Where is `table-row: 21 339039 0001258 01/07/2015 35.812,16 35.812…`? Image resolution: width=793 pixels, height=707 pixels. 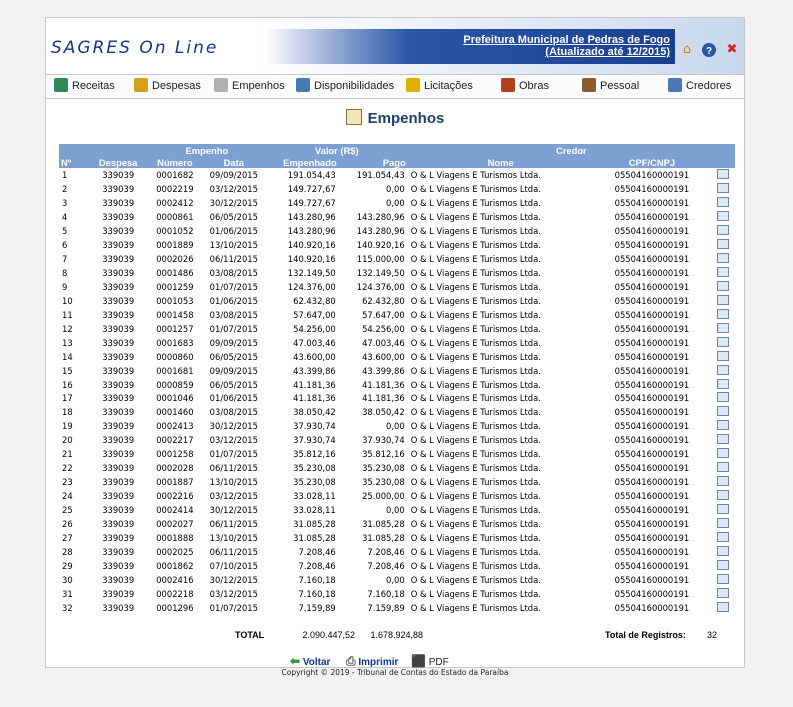
table-row: 21 339039 0001258 01/07/2015 35.812,16 35.812… is located at coordinates (397, 454).